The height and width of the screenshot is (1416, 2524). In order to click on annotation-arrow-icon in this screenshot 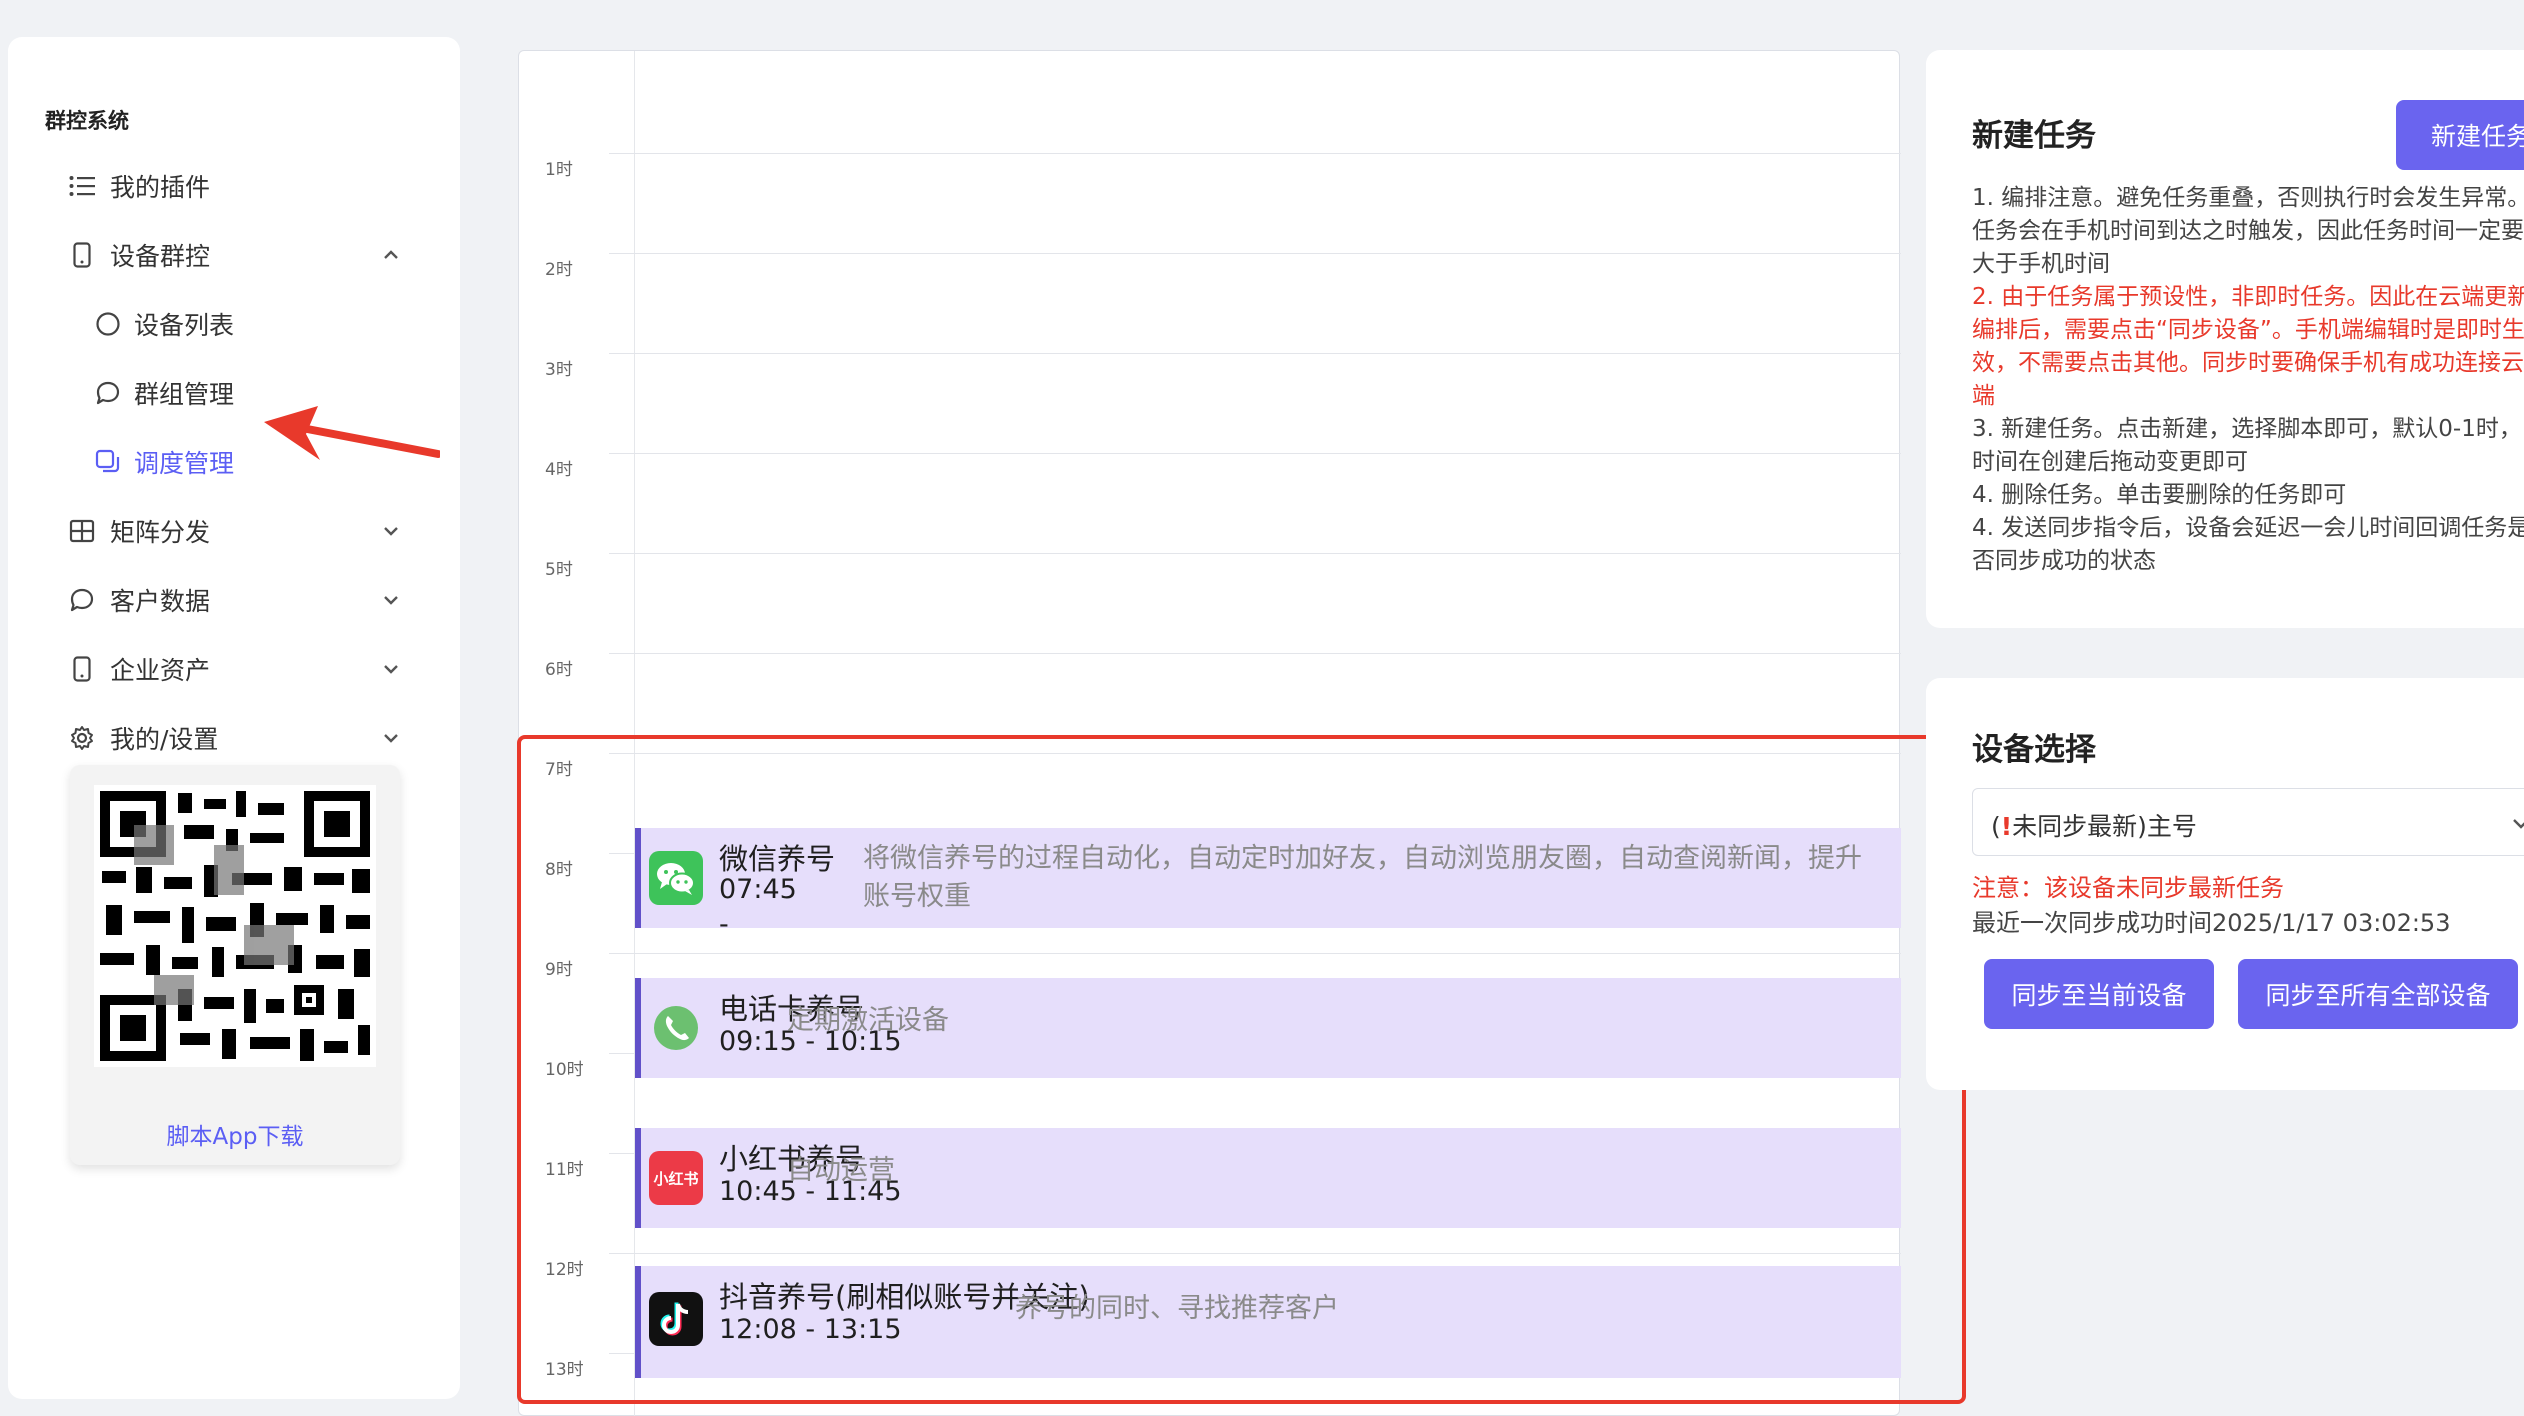, I will do `click(352, 433)`.